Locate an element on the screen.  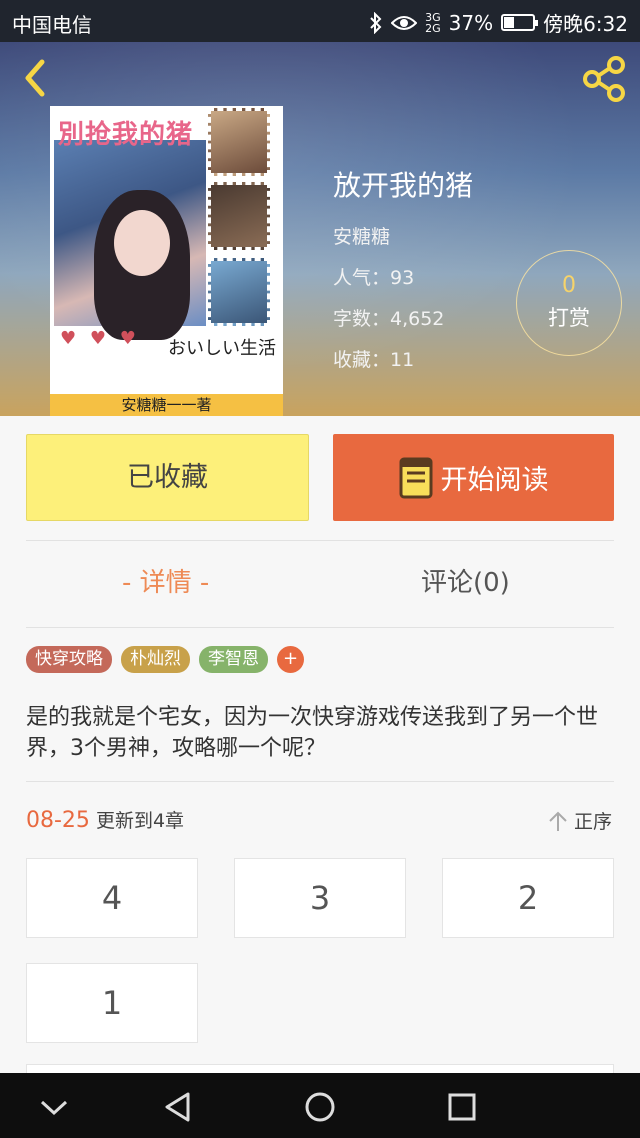
chevron-down-icon is located at coordinates (54, 1107).